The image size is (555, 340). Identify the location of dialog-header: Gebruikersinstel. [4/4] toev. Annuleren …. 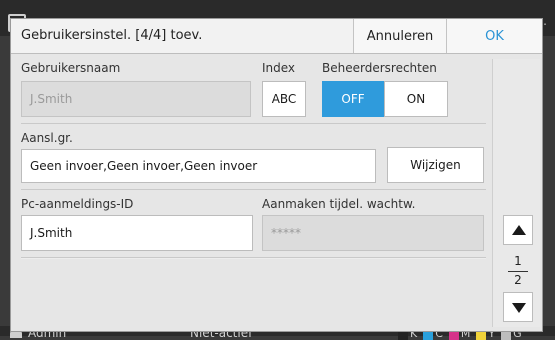
(276, 36).